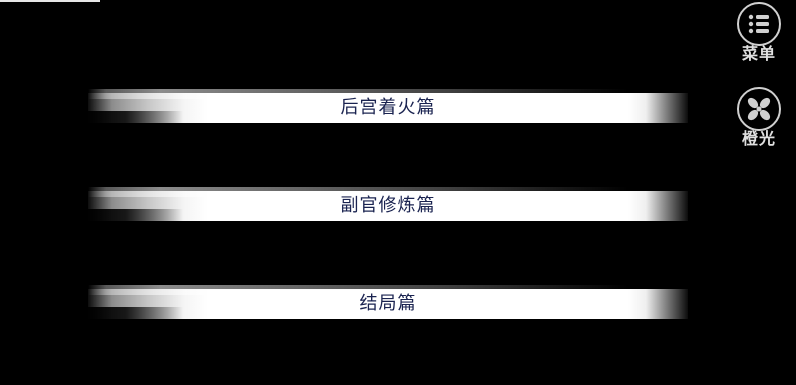  I want to click on pinwheel-icon, so click(759, 109).